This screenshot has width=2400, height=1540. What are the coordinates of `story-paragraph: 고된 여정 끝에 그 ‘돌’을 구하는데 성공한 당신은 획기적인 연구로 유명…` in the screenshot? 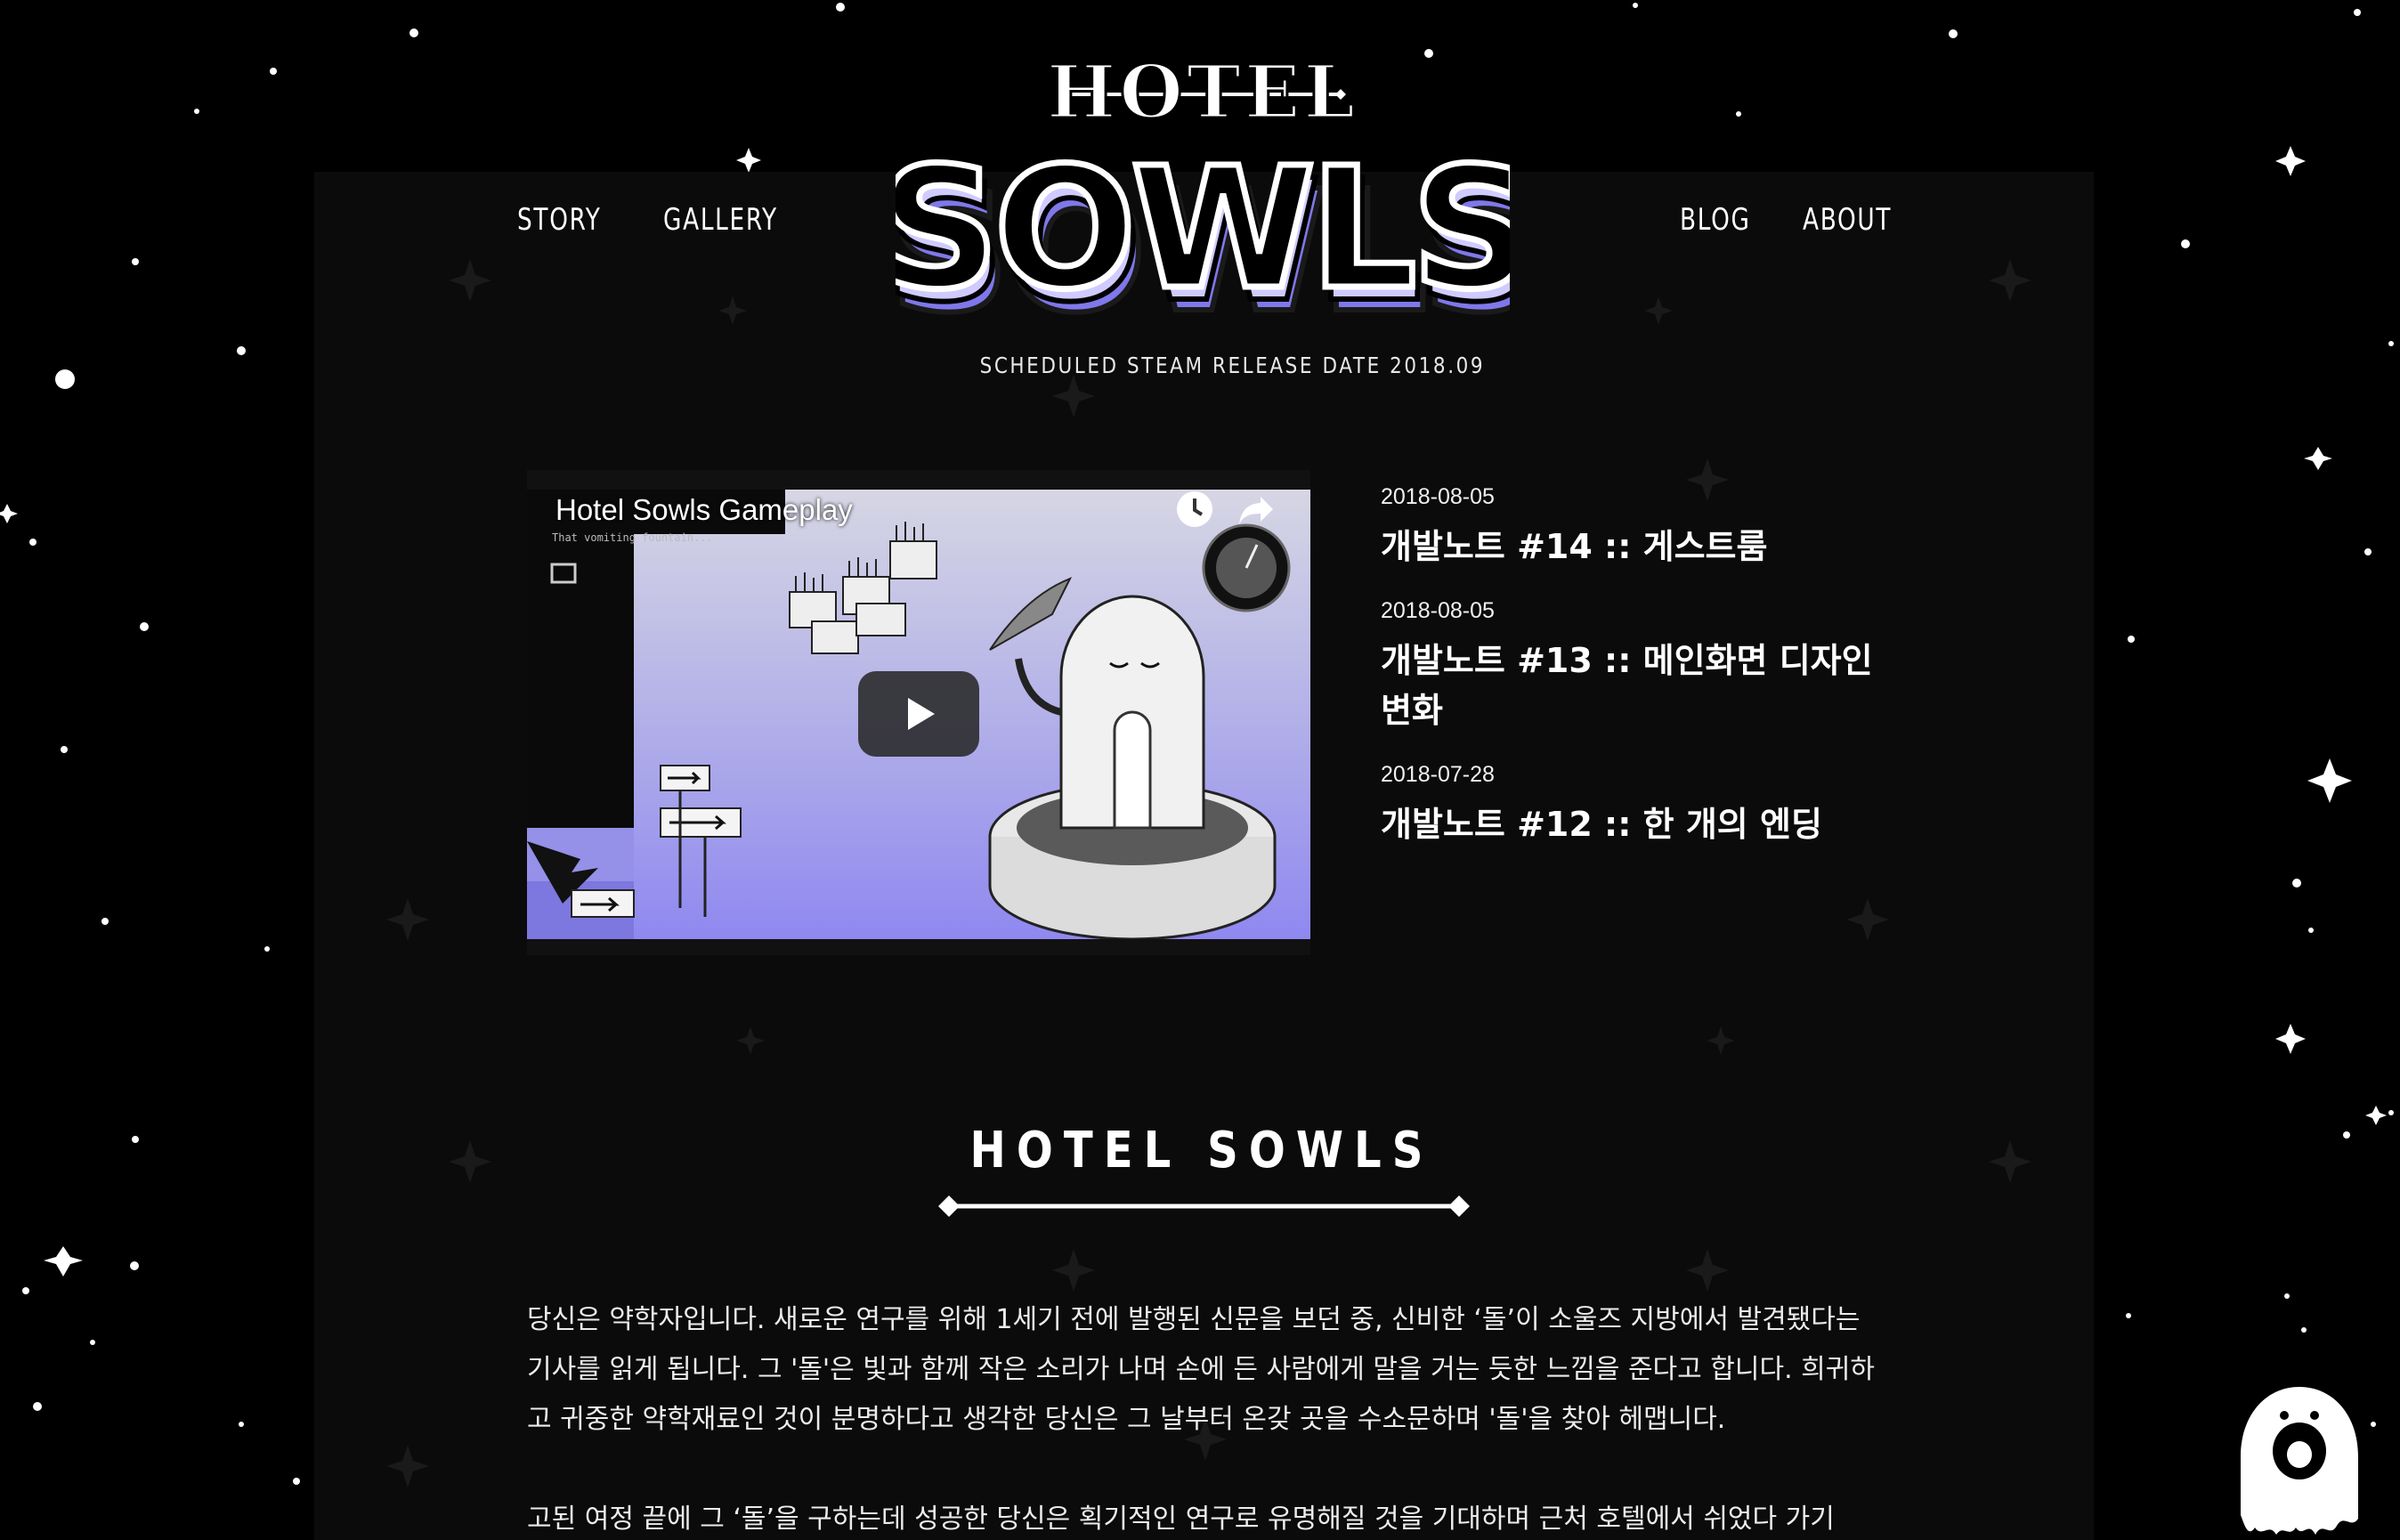 It's located at (1181, 1519).